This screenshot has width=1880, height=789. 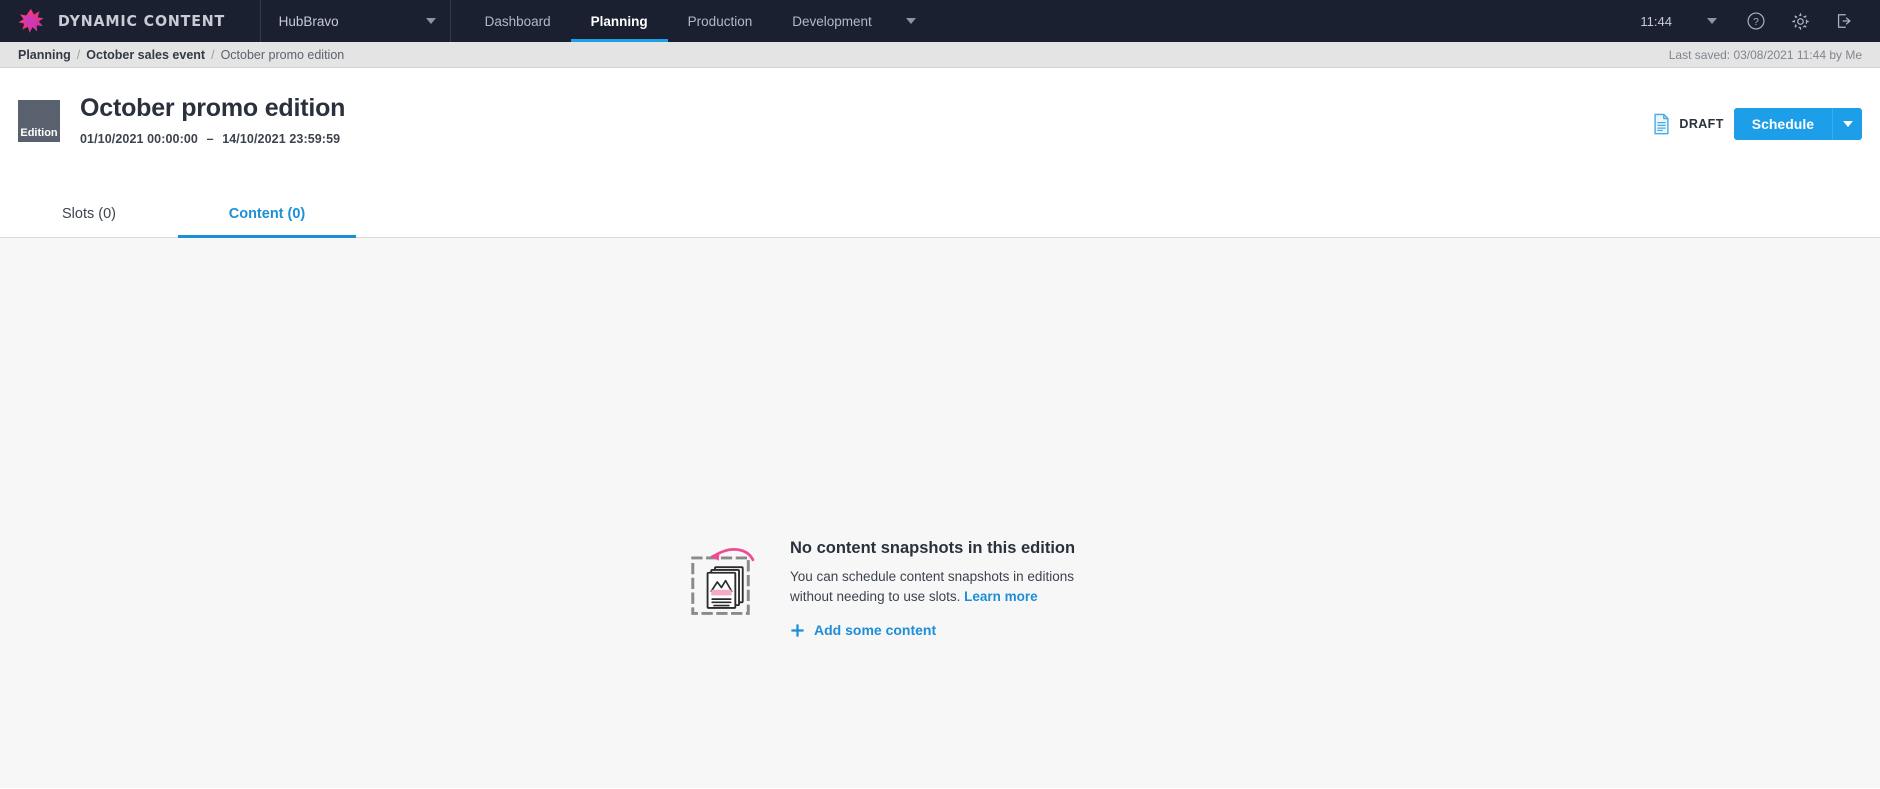 What do you see at coordinates (1765, 54) in the screenshot?
I see `last-saved-note: Last saved: 03/08/2021 11:44 by Me` at bounding box center [1765, 54].